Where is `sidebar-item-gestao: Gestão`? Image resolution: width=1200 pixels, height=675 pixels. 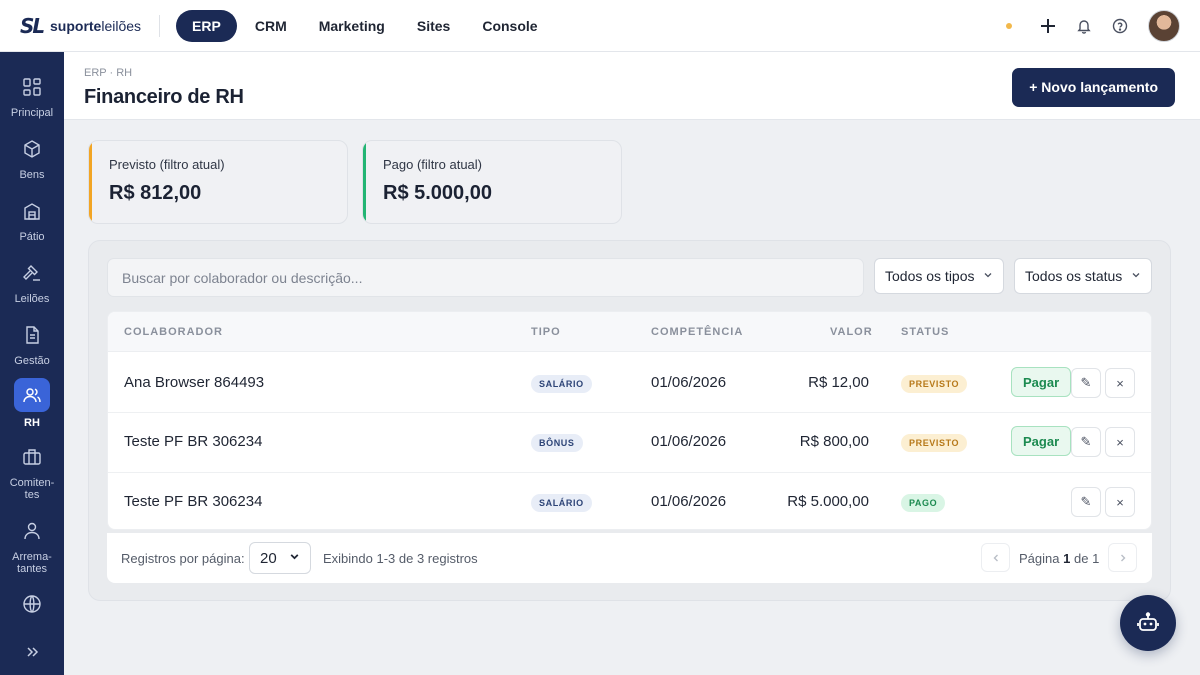
sidebar-item-gestao: Gestão is located at coordinates (32, 343).